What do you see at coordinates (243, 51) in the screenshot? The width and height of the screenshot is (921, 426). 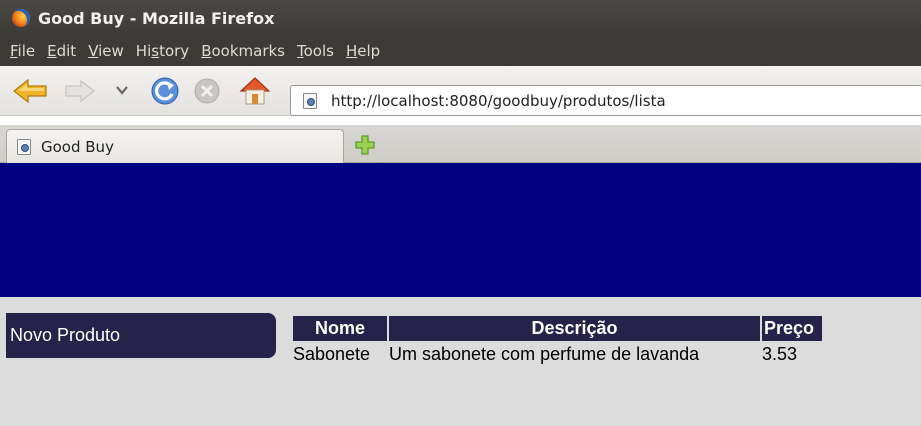 I see `menu-bookmarks: Bookmarks` at bounding box center [243, 51].